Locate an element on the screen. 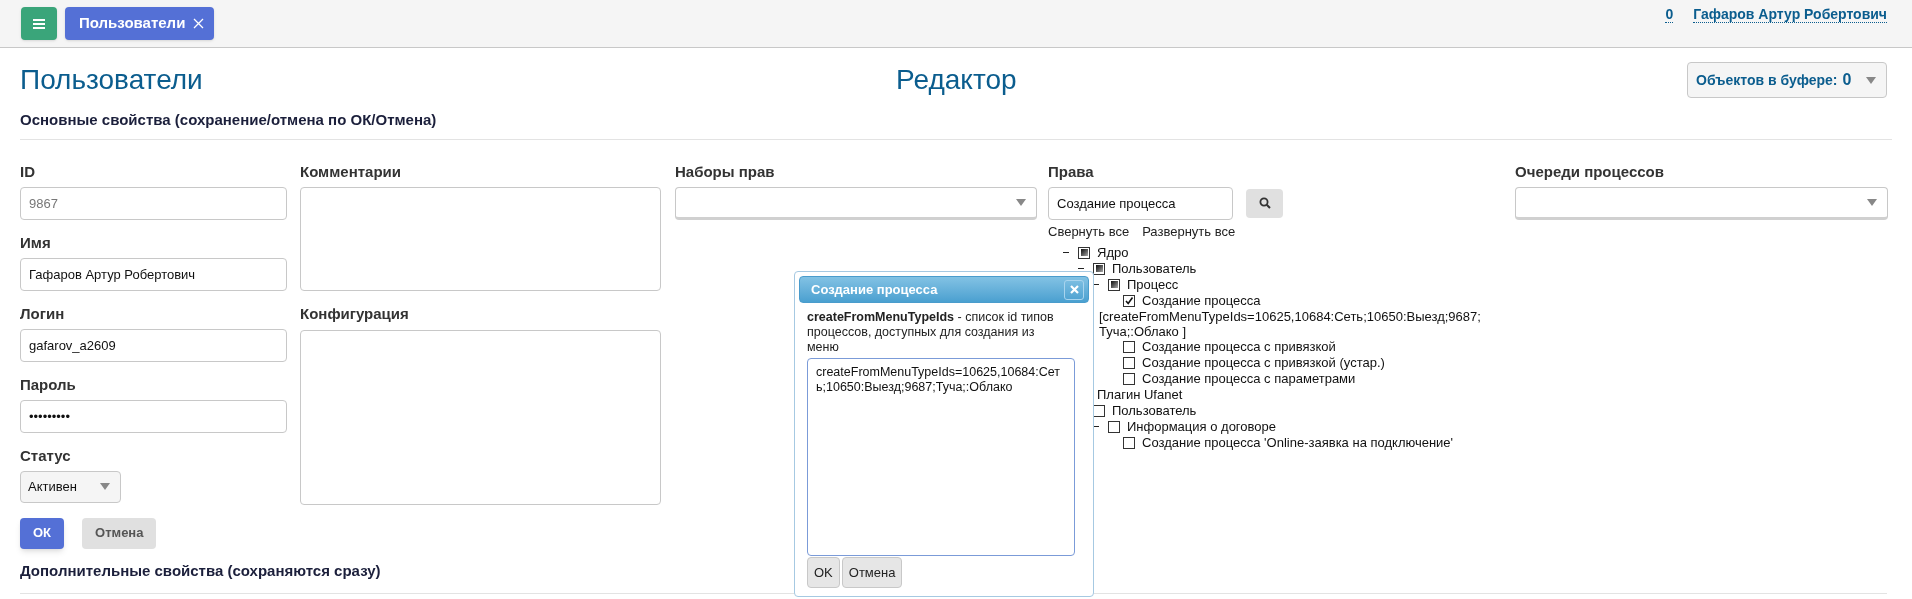 This screenshot has height=599, width=1912. search-icon is located at coordinates (1264, 203).